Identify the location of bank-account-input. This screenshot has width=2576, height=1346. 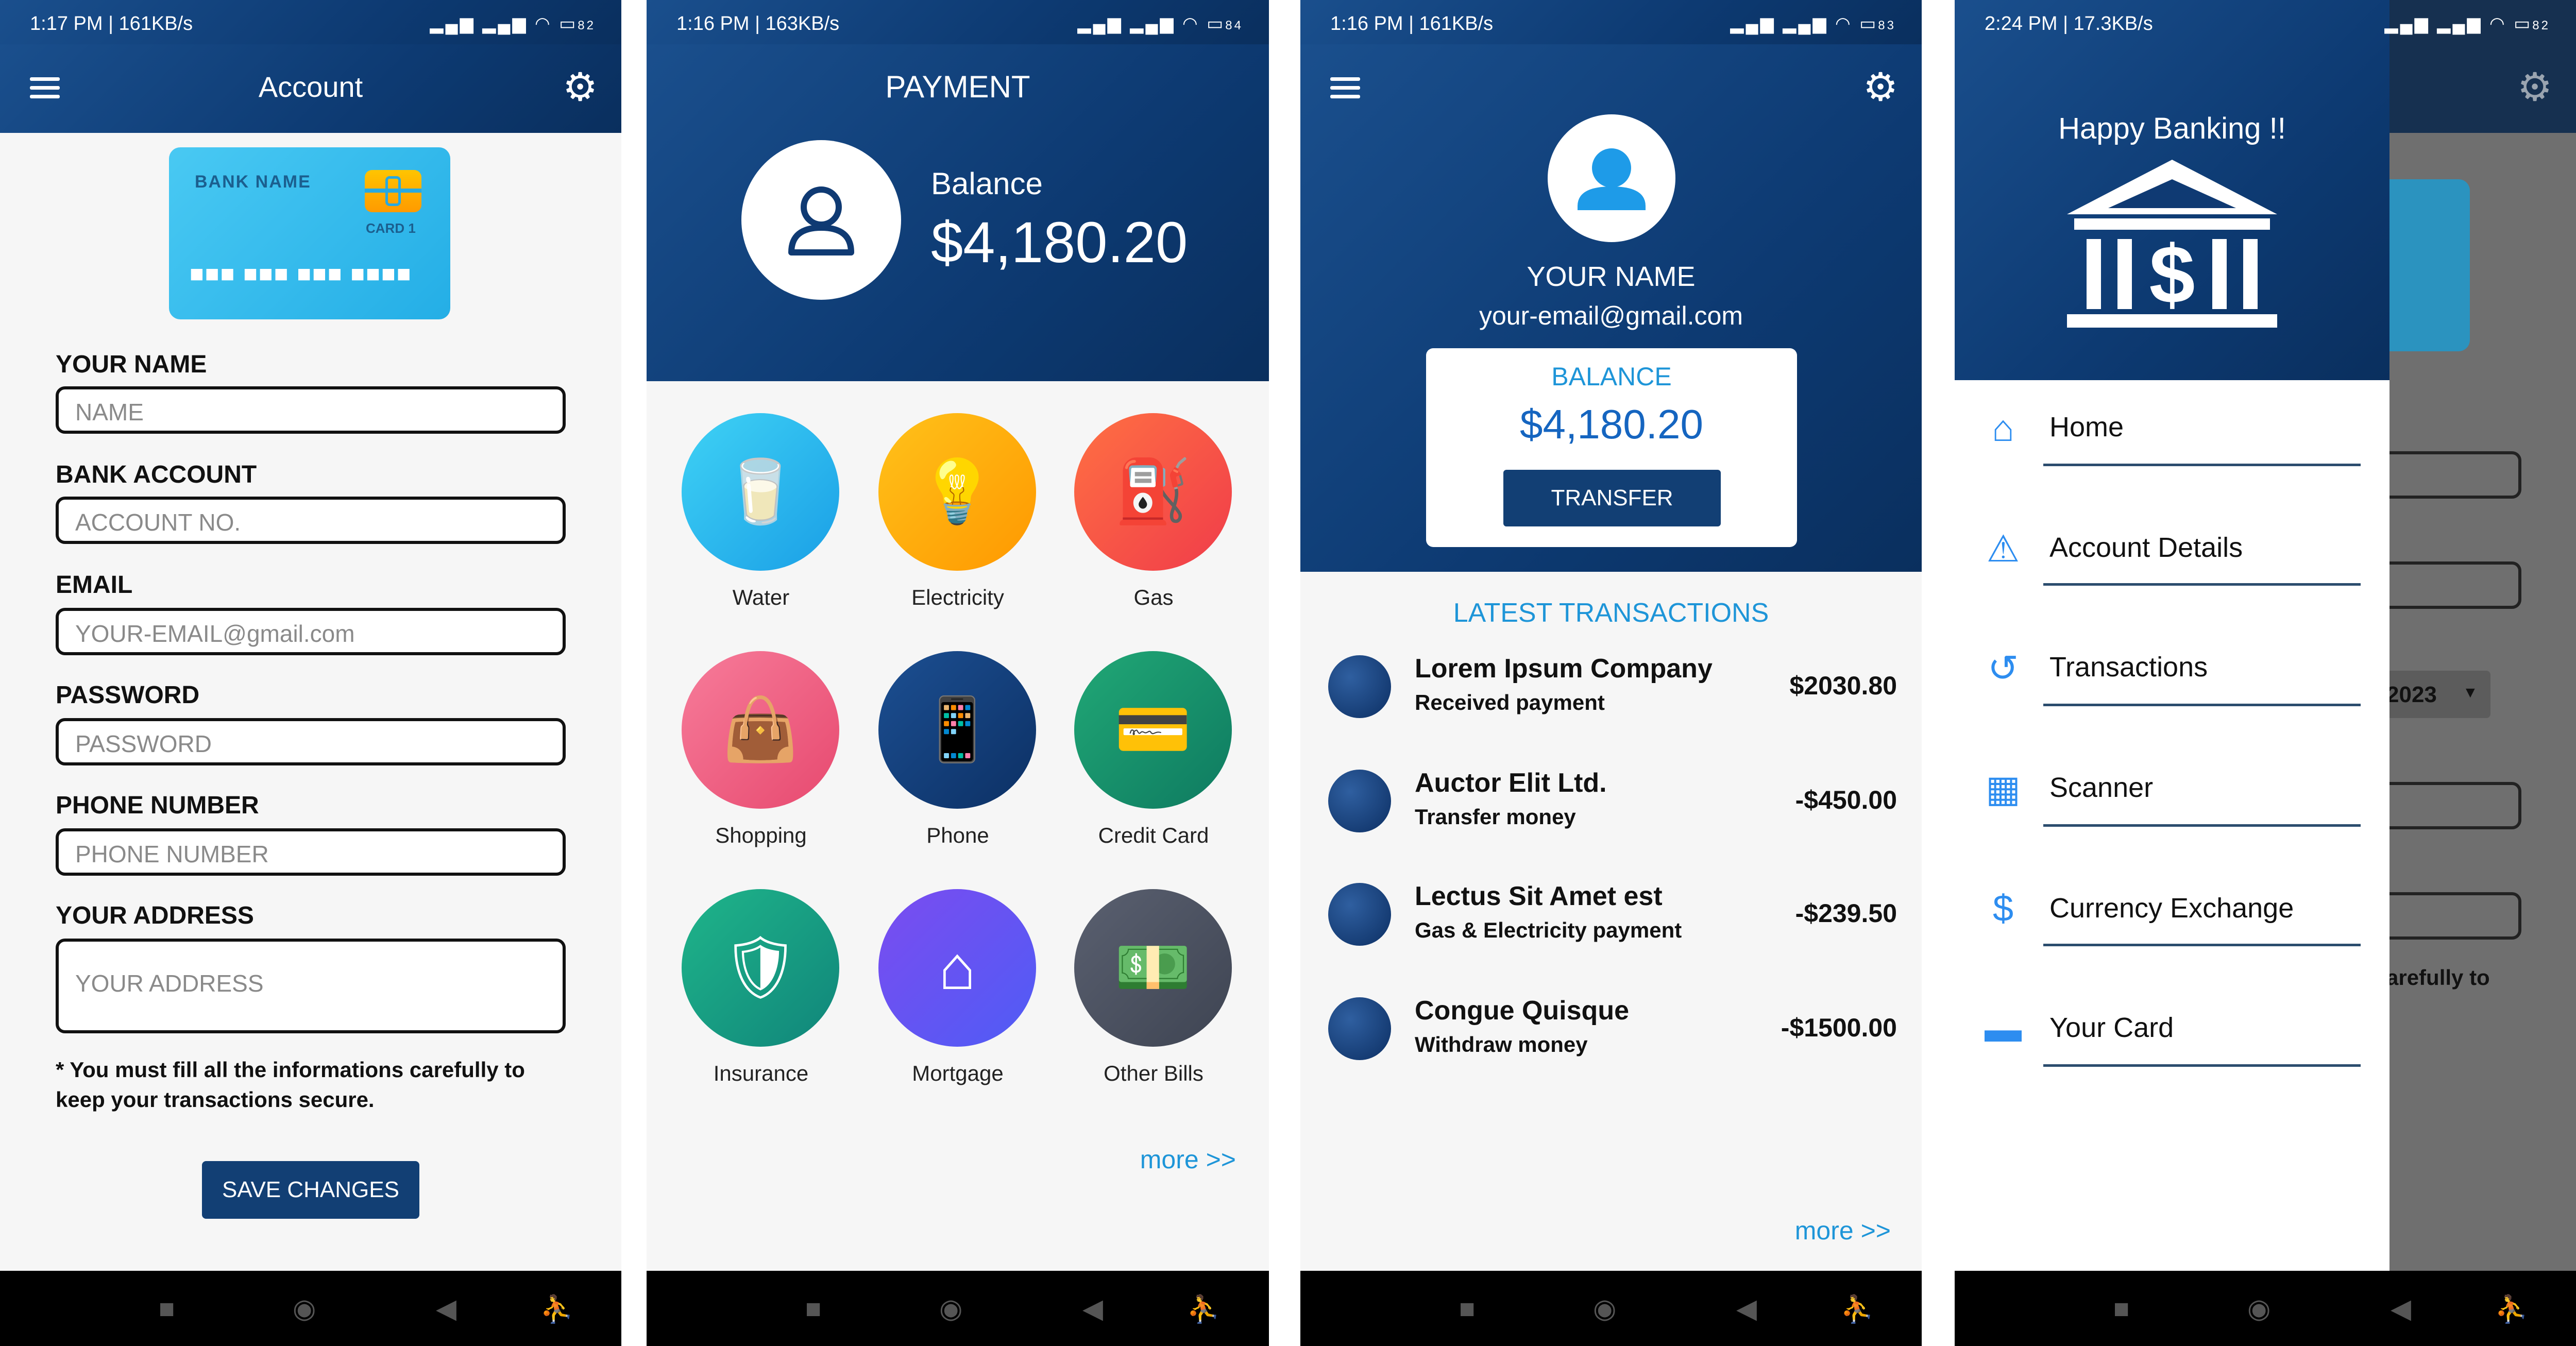
(317, 522).